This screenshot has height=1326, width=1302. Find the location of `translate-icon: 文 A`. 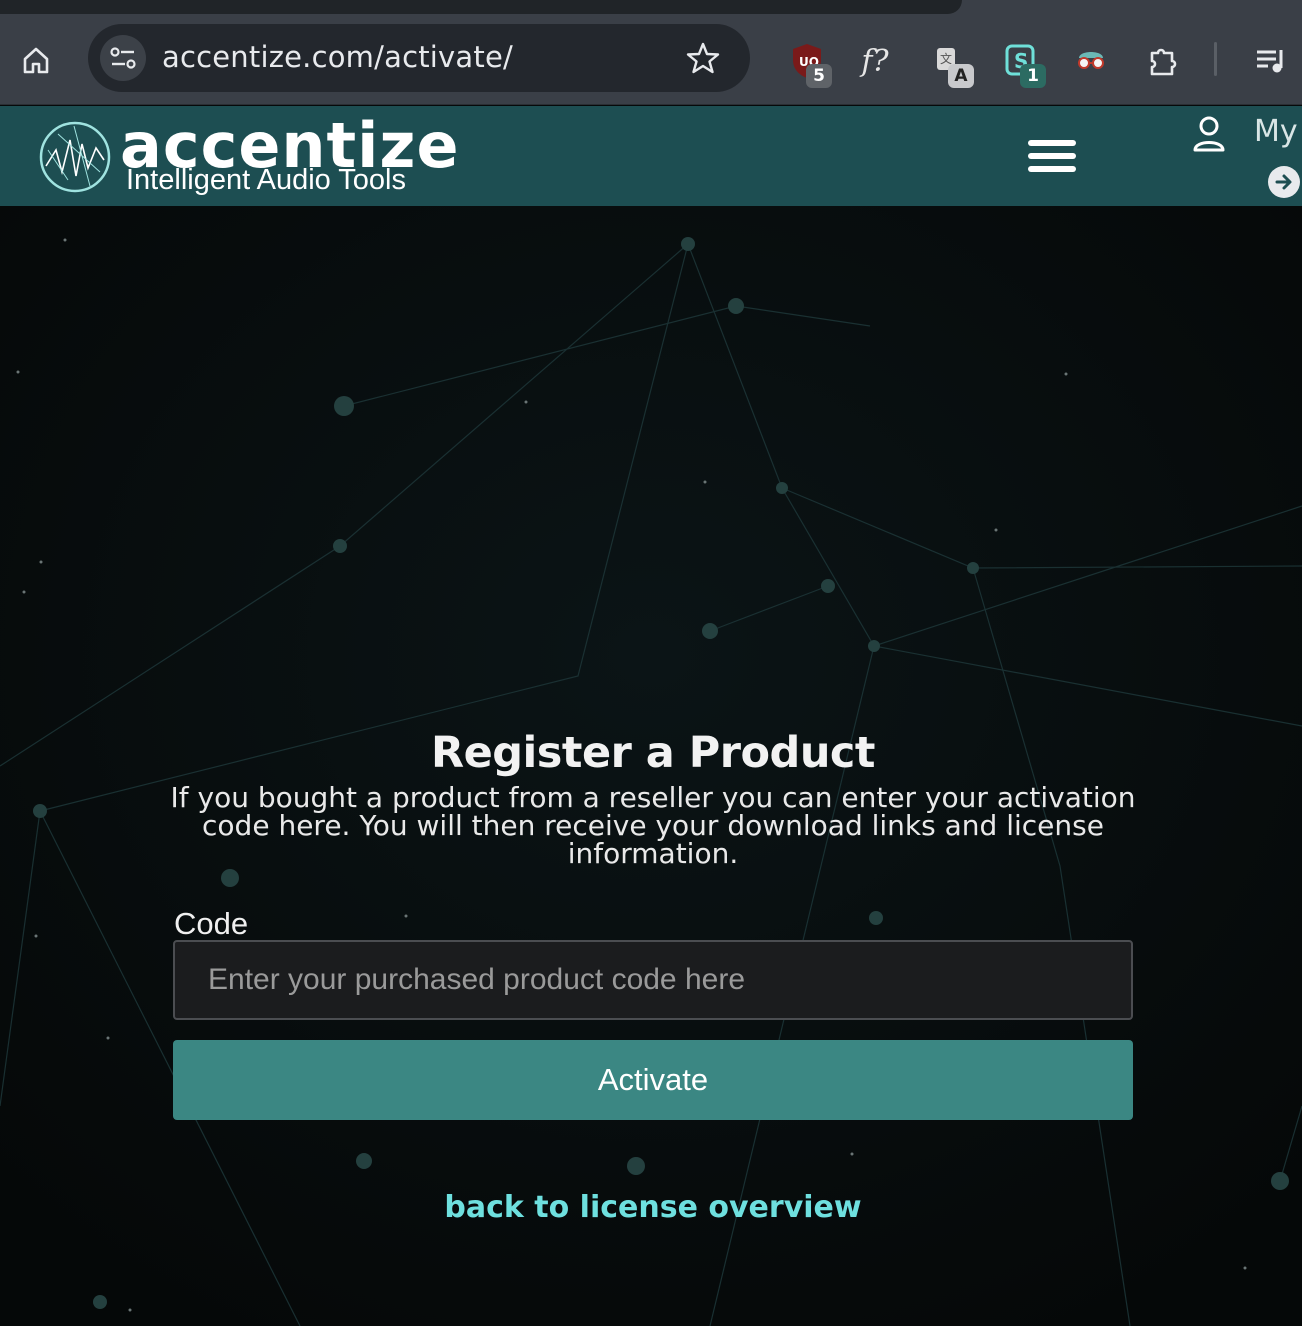

translate-icon: 文 A is located at coordinates (950, 63).